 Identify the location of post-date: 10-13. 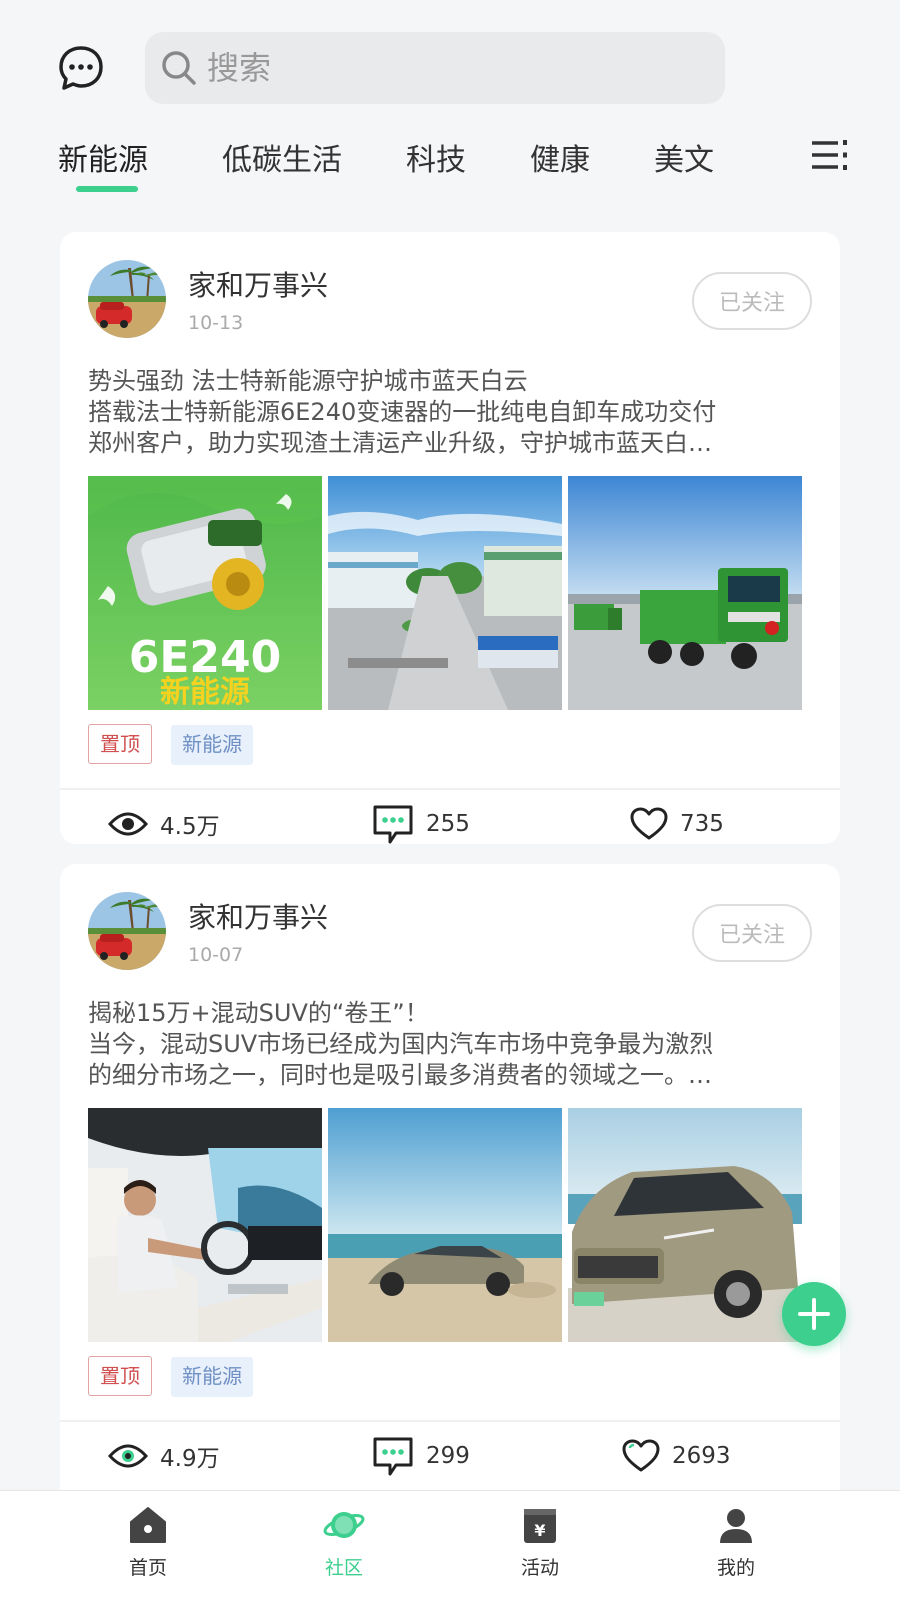
(216, 323).